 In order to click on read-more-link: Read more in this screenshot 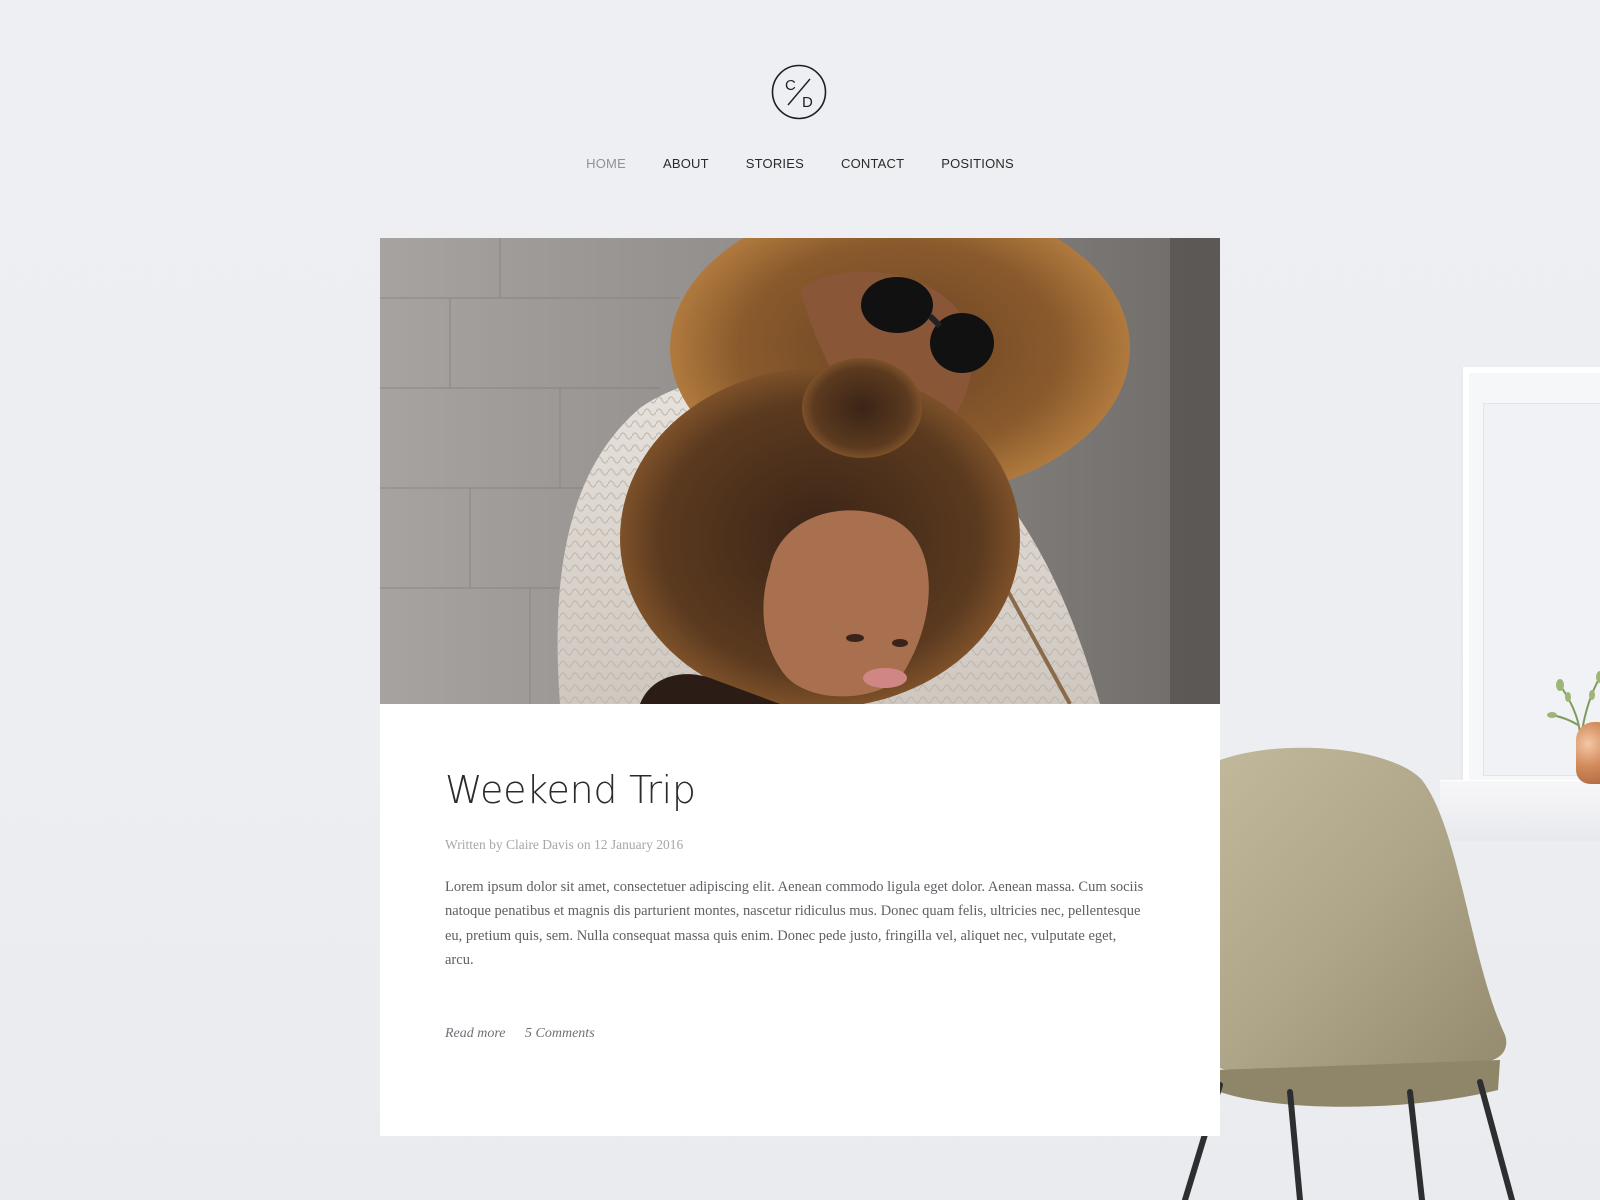, I will do `click(475, 1033)`.